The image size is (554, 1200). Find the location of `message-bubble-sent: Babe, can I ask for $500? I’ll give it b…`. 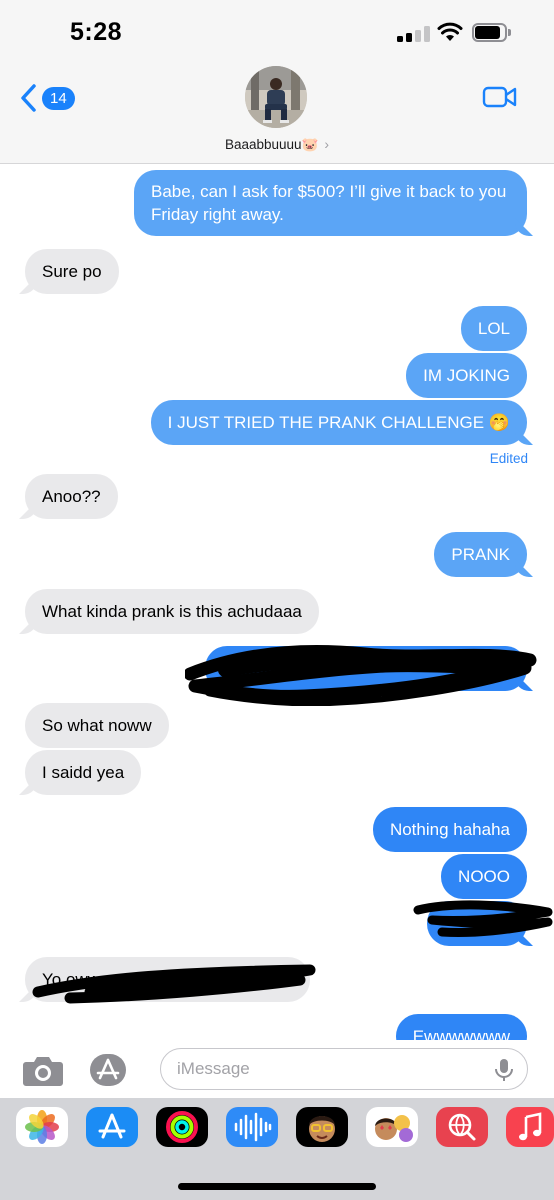

message-bubble-sent: Babe, can I ask for $500? I’ll give it b… is located at coordinates (330, 203).